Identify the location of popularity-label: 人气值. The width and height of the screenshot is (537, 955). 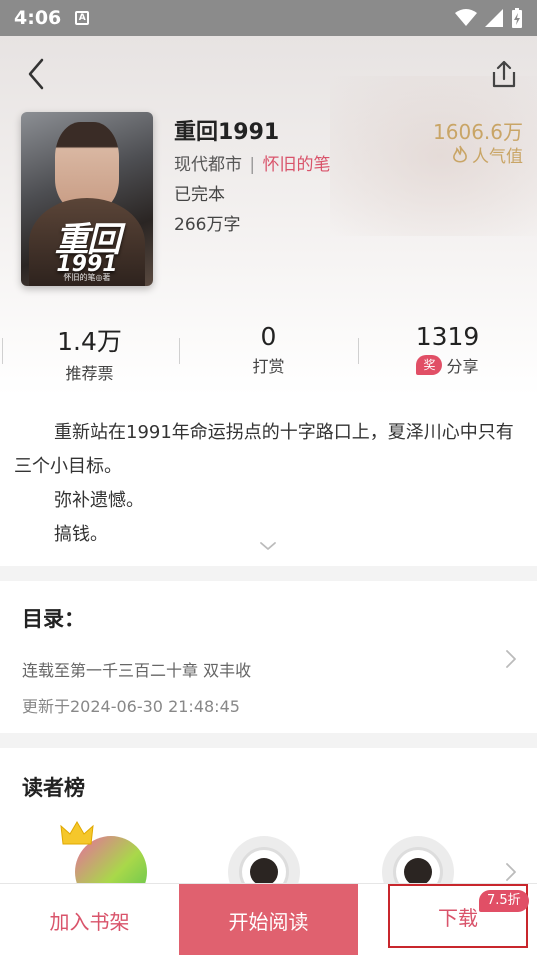
(497, 157).